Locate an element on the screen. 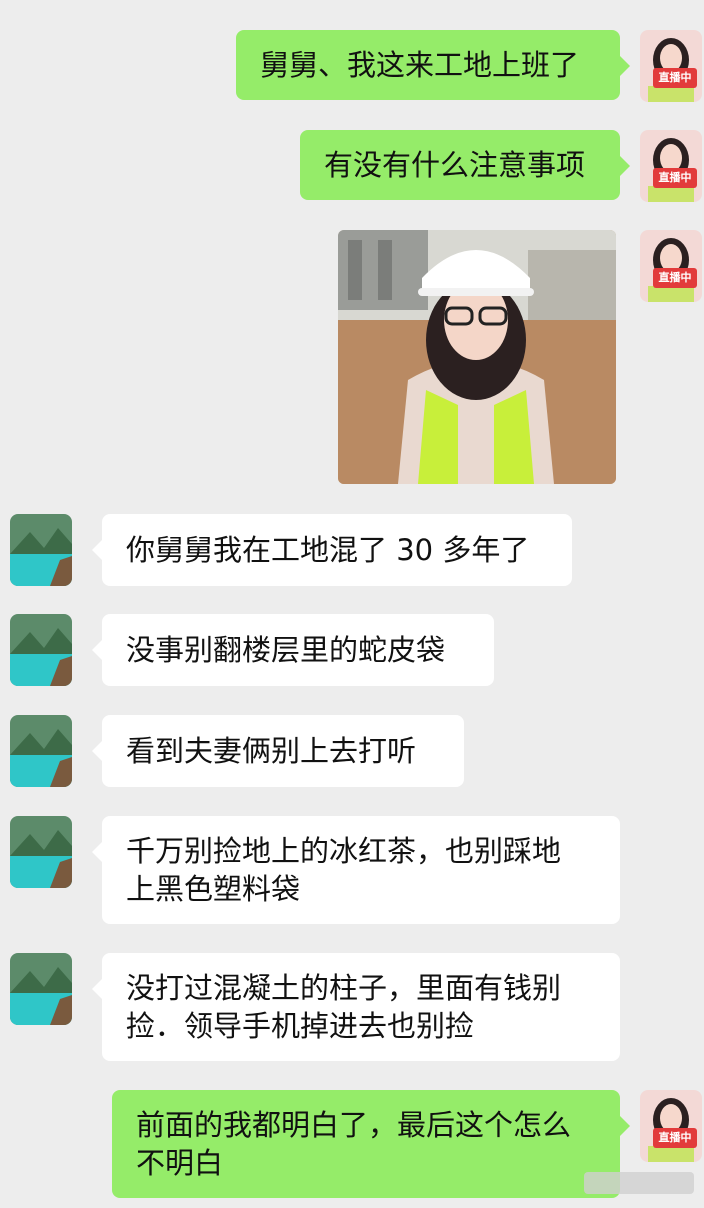  message-bubble-received: 没事别翻楼层里的蛇皮袋 is located at coordinates (293, 650).